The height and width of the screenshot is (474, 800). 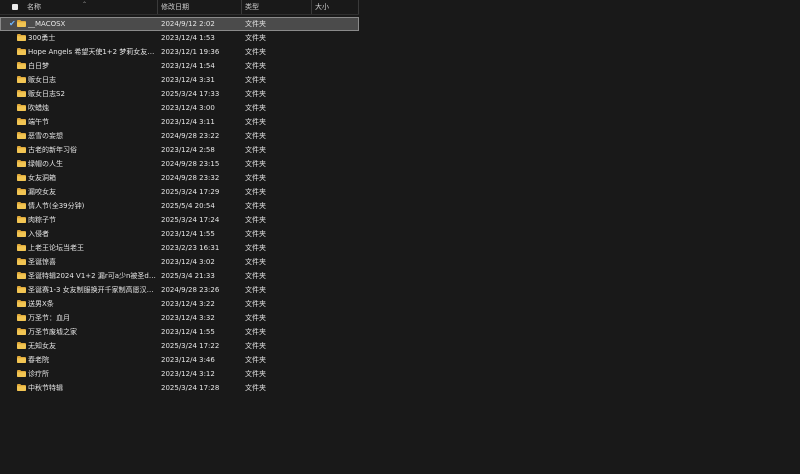 I want to click on file-row: 漏咬女友 2025/3/24 17:29 文件夹, so click(x=179, y=192).